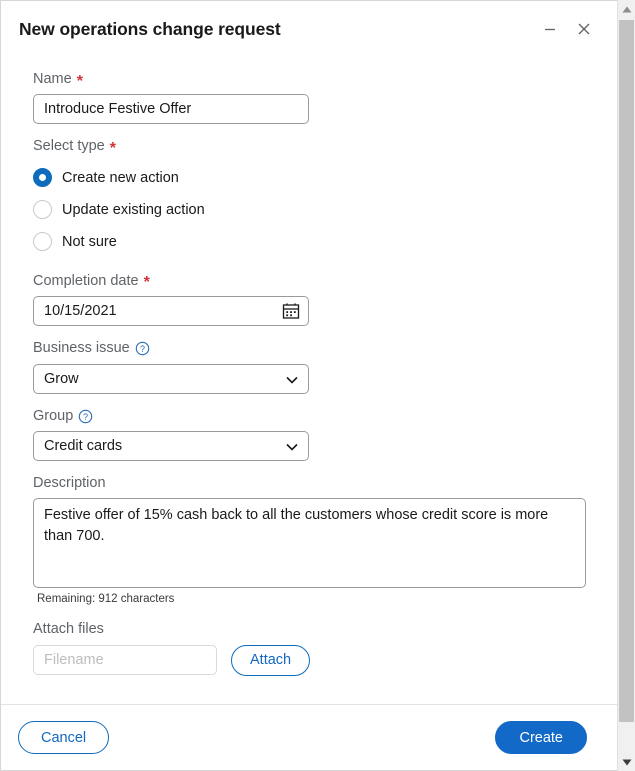 The height and width of the screenshot is (771, 635). I want to click on field-completion-date: Completion date *, so click(311, 299).